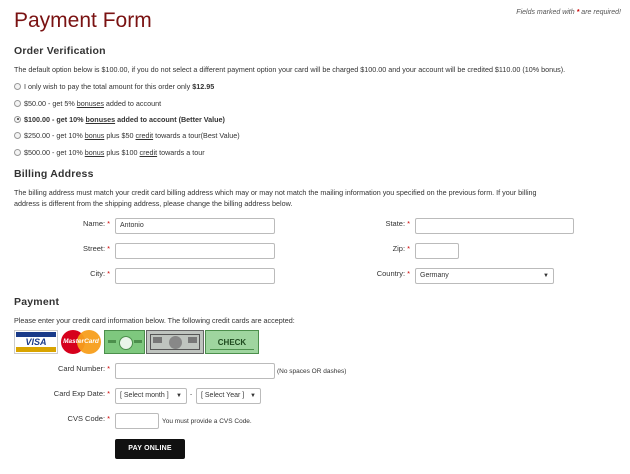 The height and width of the screenshot is (474, 630). I want to click on street-label: Street: *, so click(96, 248).